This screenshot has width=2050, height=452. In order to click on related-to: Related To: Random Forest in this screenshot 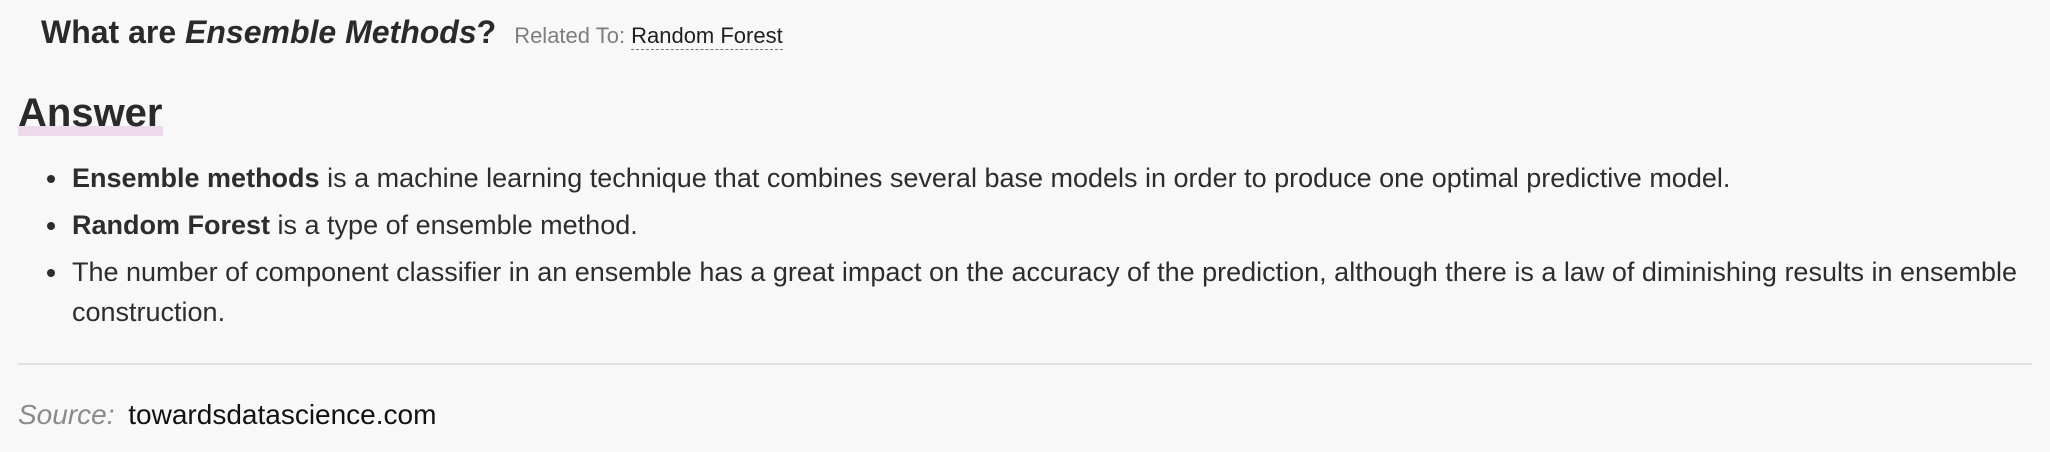, I will do `click(648, 36)`.